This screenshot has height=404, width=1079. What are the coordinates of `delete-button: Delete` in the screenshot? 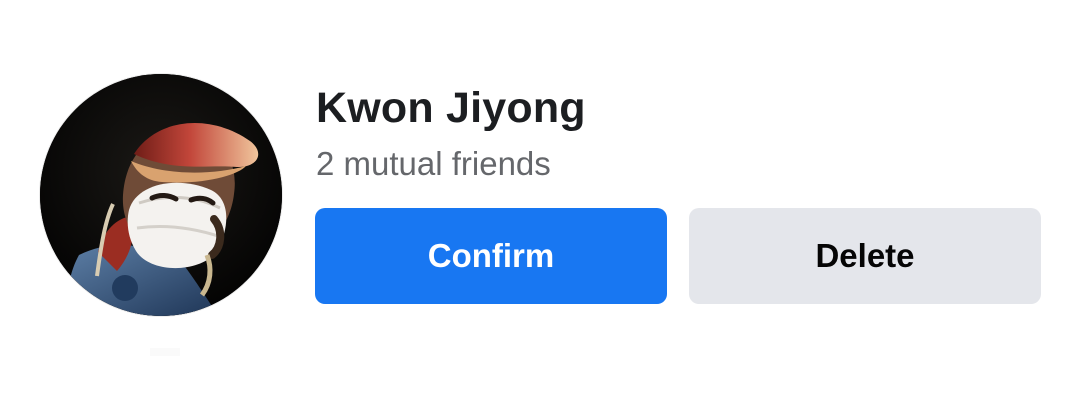 It's located at (865, 256).